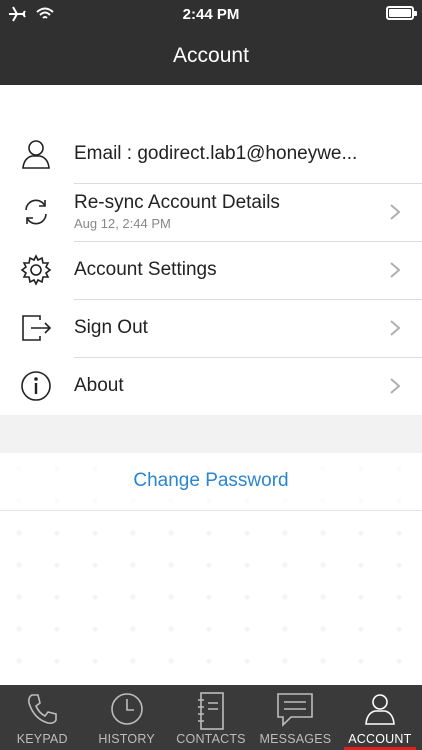 This screenshot has width=422, height=750. Describe the element at coordinates (42, 739) in the screenshot. I see `tab-label: KEYPAD` at that location.